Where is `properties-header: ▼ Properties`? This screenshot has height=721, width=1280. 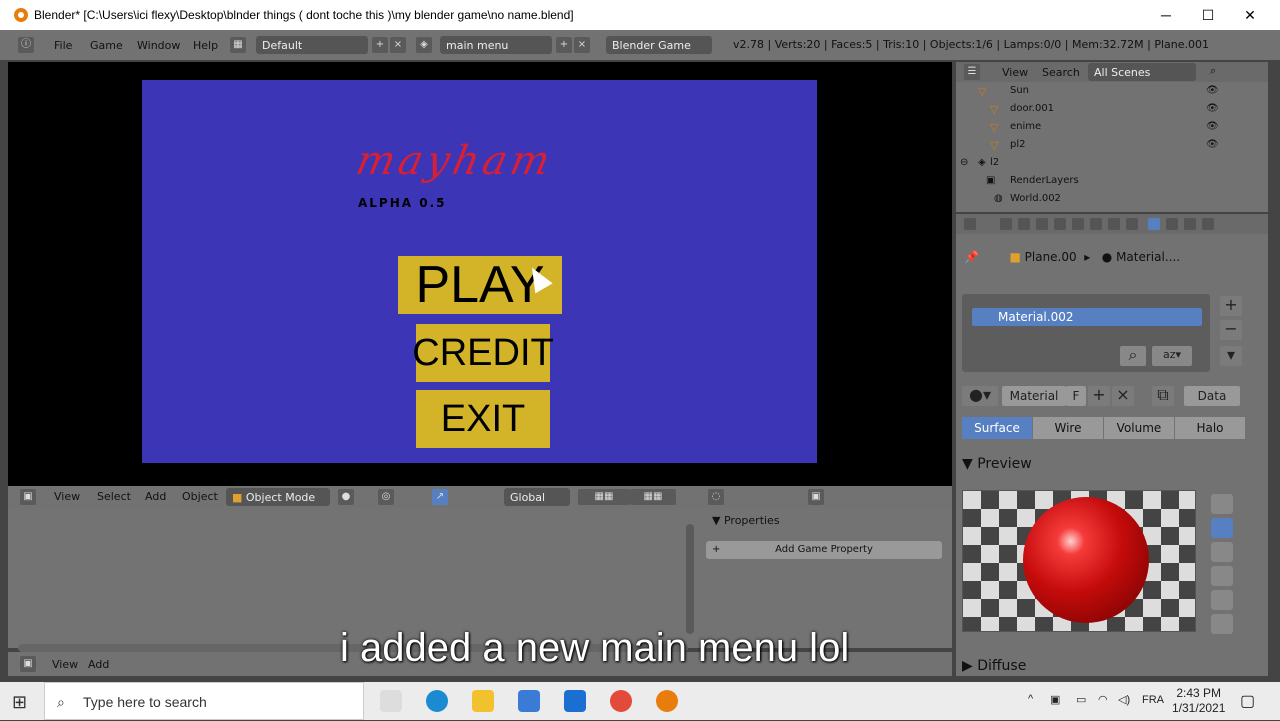 properties-header: ▼ Properties is located at coordinates (746, 520).